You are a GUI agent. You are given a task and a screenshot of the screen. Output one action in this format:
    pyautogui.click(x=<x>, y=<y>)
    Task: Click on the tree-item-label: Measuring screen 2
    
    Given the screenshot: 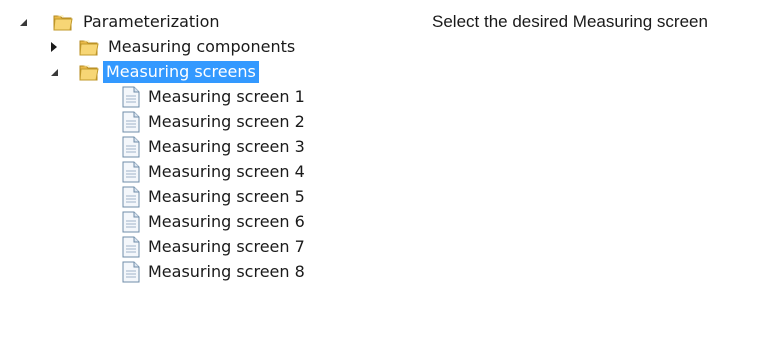 What is the action you would take?
    pyautogui.click(x=226, y=122)
    